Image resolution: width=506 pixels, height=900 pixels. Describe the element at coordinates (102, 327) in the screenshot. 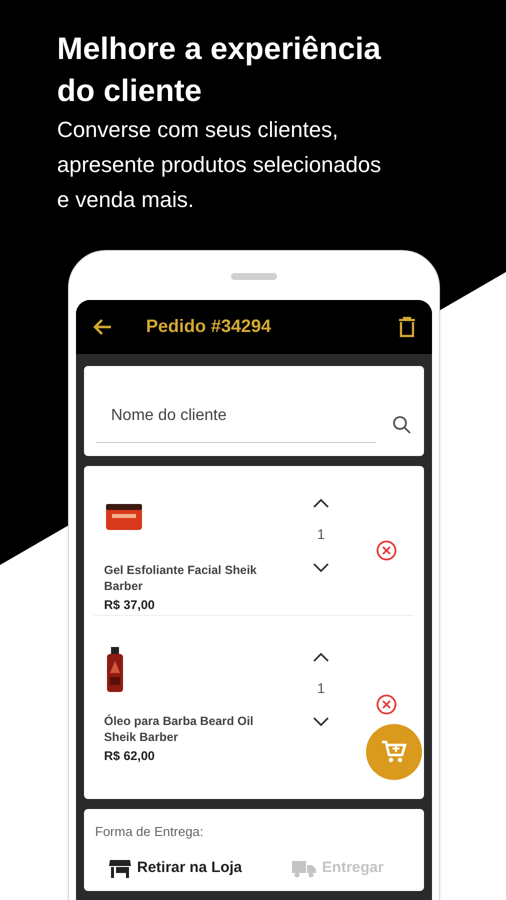

I see `back-arrow-icon` at that location.